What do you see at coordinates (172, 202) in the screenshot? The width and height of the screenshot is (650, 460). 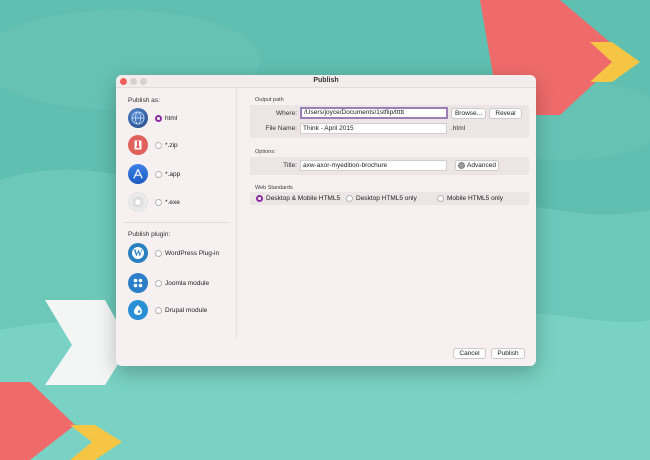 I see `option-label: *.exe` at bounding box center [172, 202].